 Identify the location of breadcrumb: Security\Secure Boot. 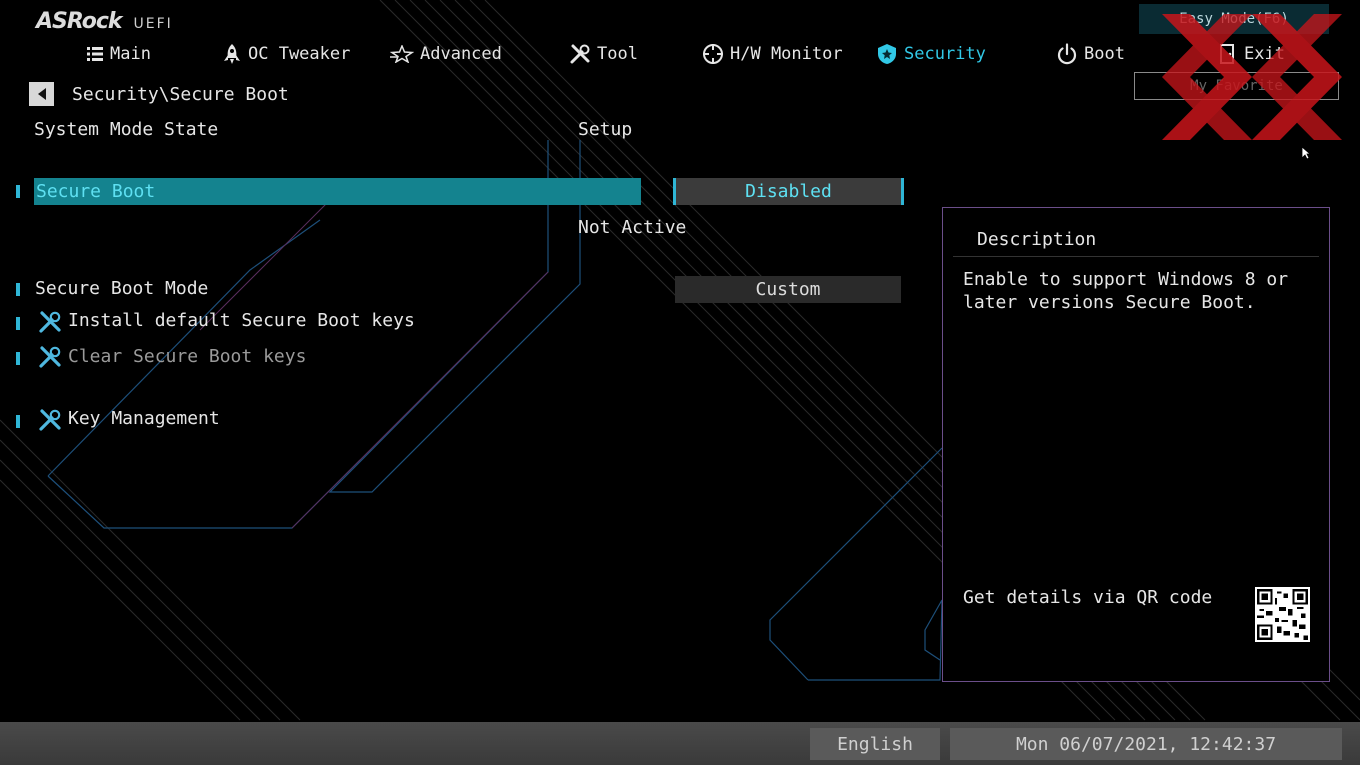
(180, 94).